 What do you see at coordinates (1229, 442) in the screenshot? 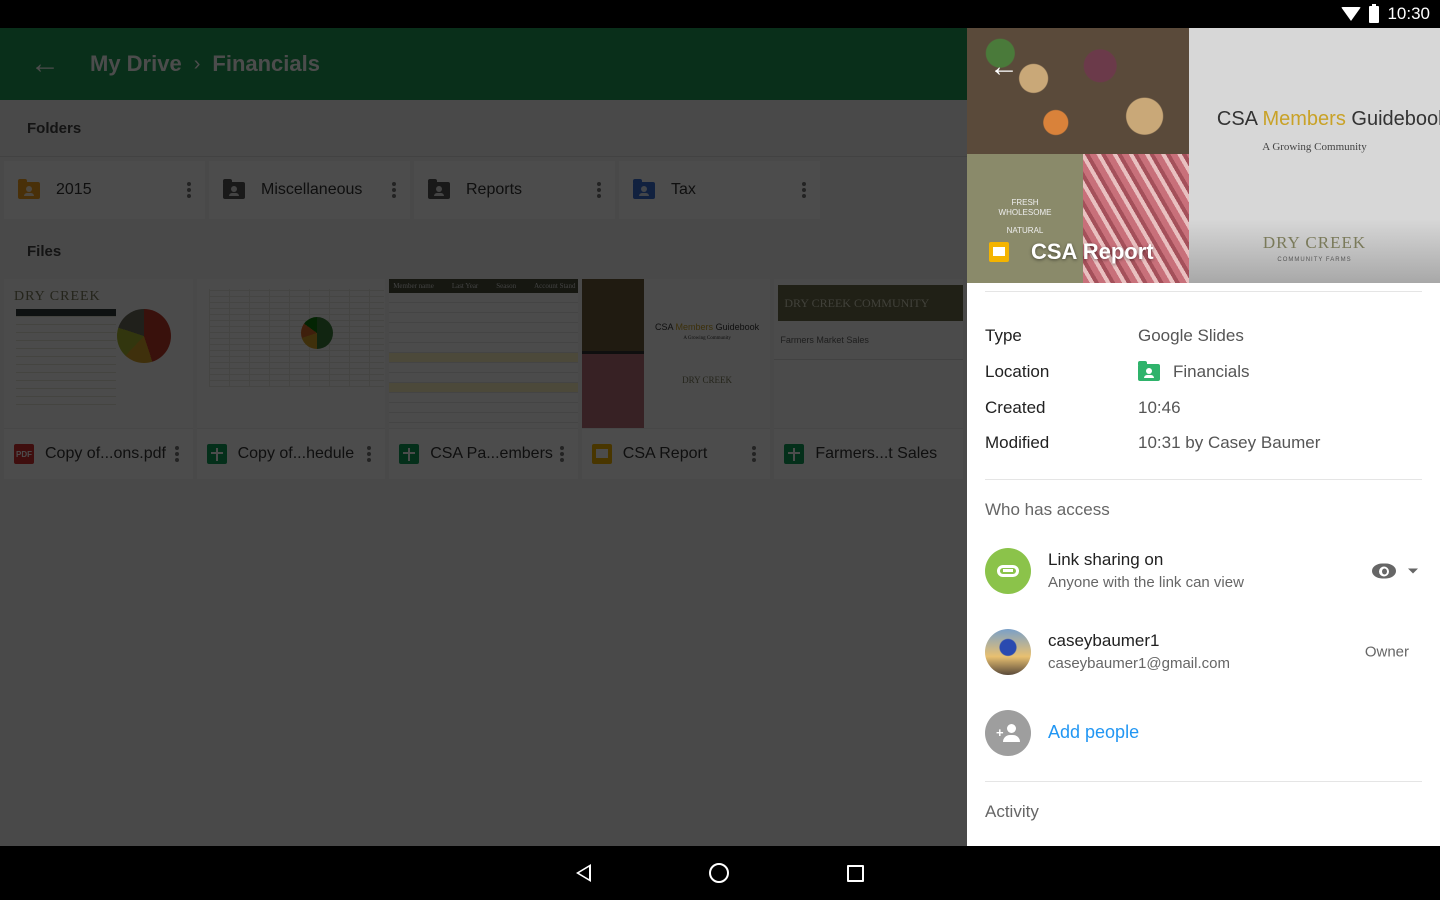
I see `meta-value: 10:31 by Casey Baumer` at bounding box center [1229, 442].